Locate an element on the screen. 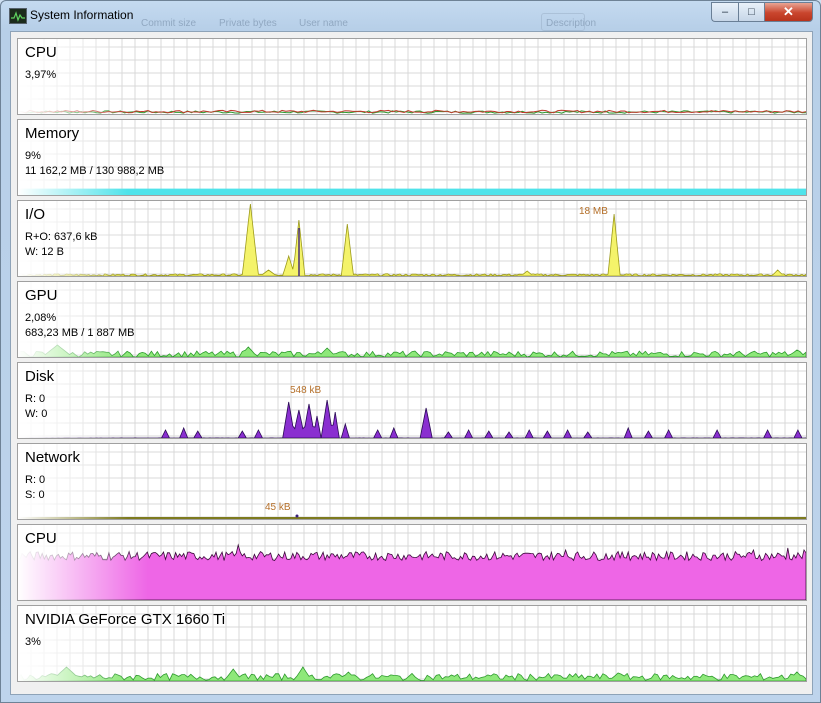 This screenshot has width=821, height=703. network-peak-label: 45 kB is located at coordinates (278, 507).